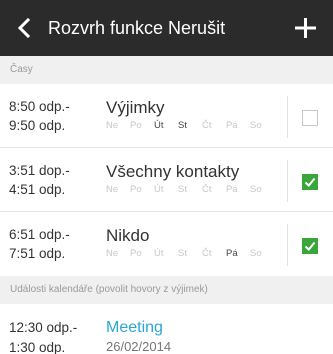  What do you see at coordinates (37, 253) in the screenshot?
I see `end-time: 7:51 odp.` at bounding box center [37, 253].